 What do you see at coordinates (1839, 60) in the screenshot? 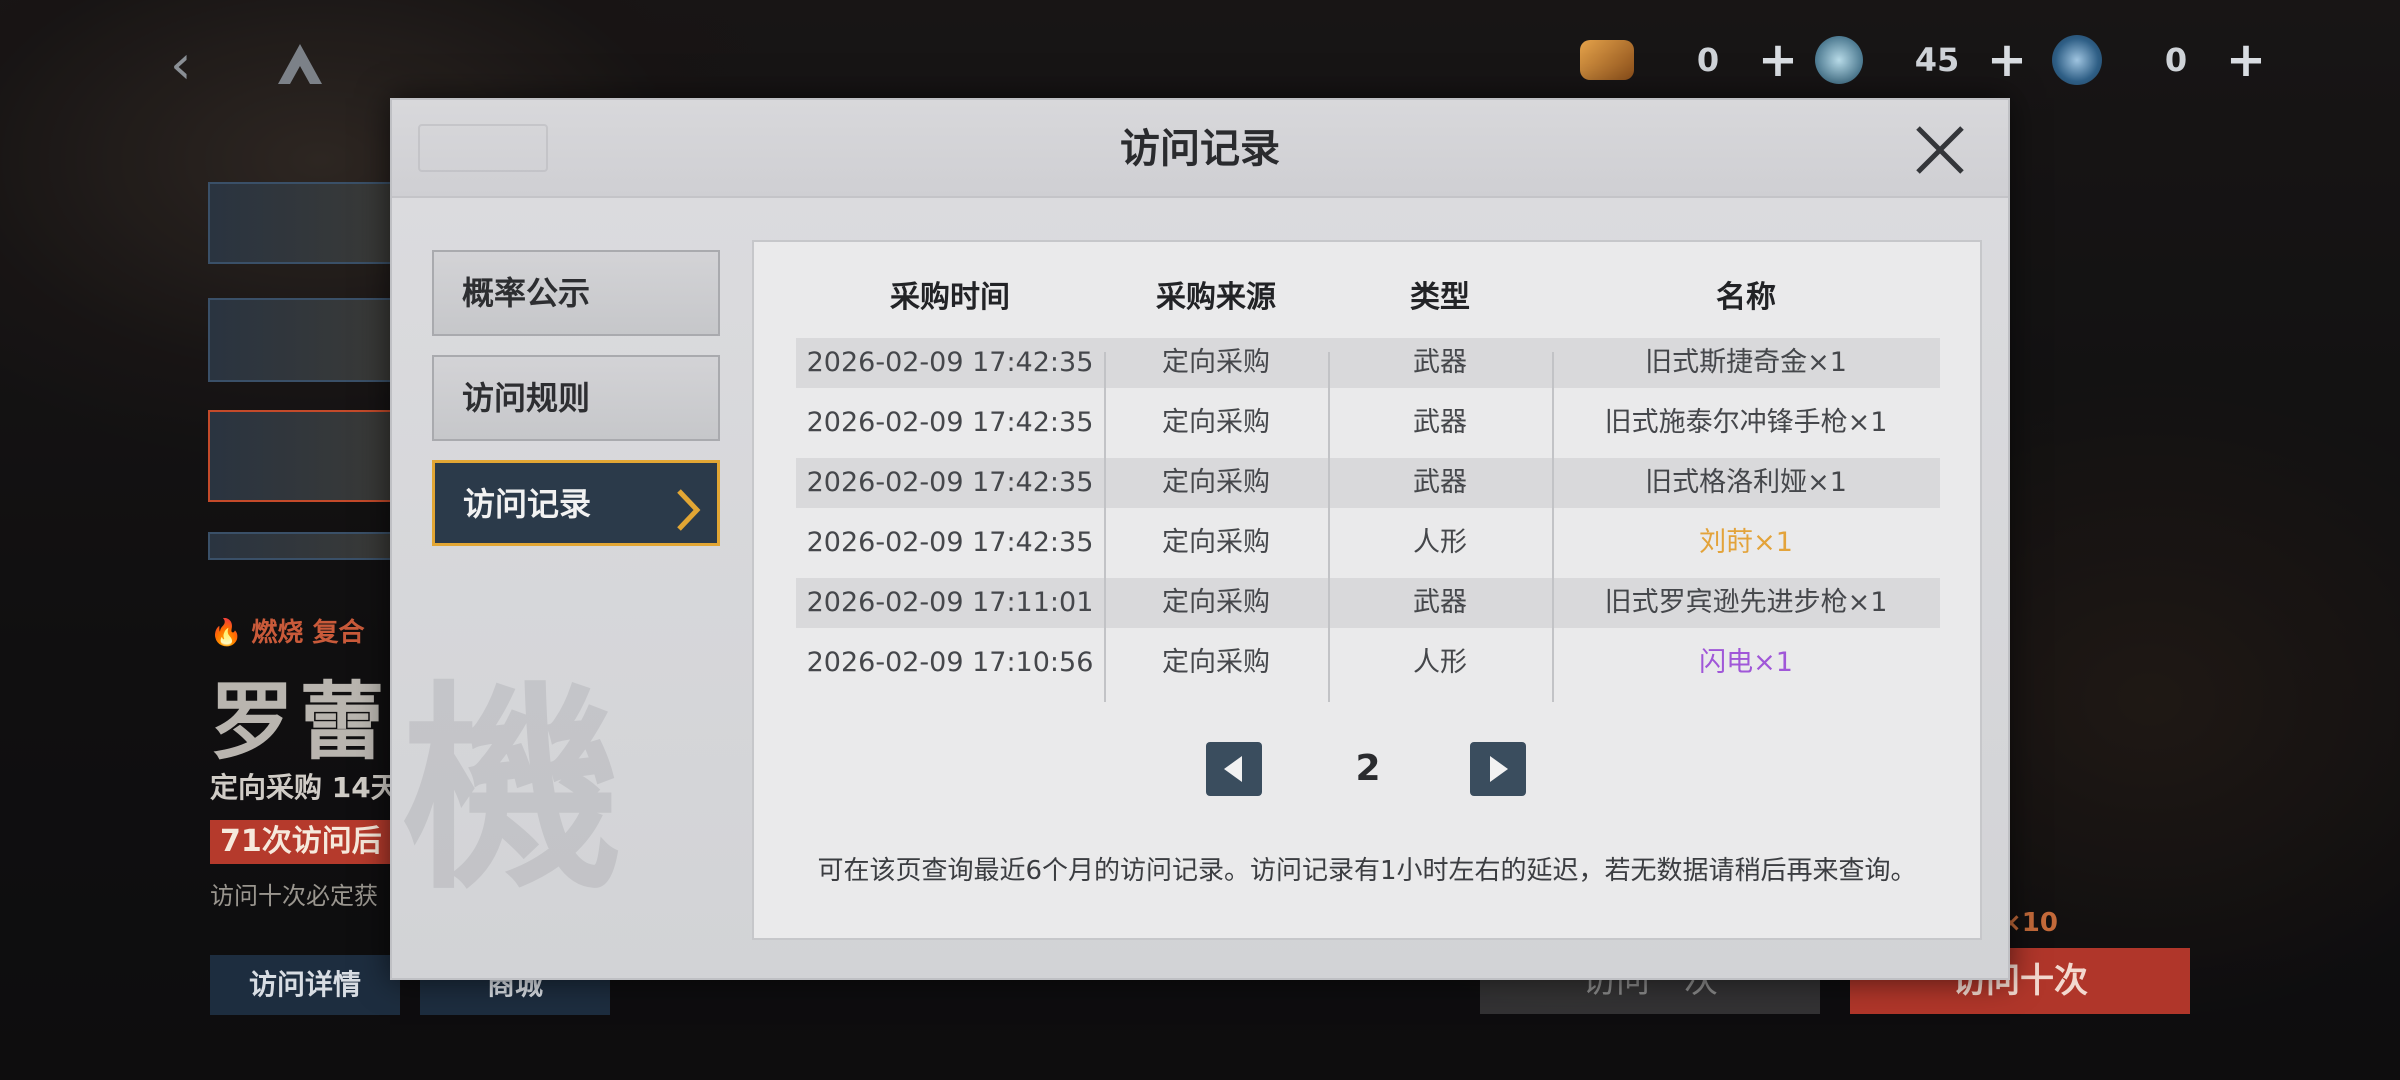
I see `crystal-icon` at bounding box center [1839, 60].